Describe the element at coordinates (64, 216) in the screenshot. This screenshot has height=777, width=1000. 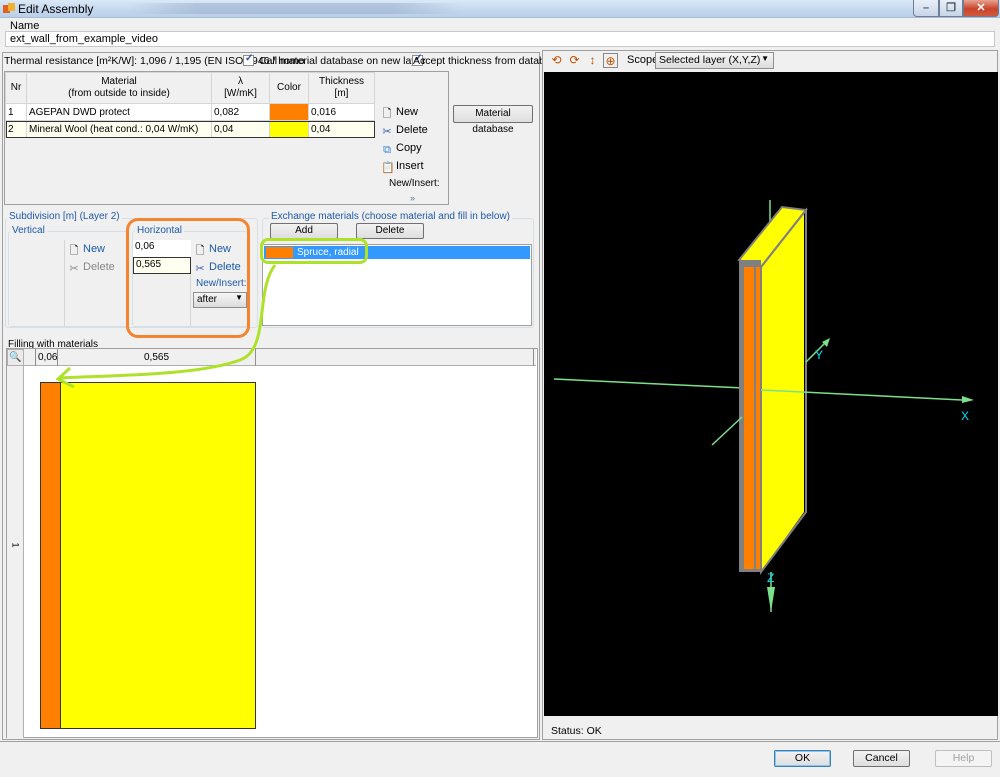
I see `subdivision-title: Subdivision [m] (Layer 2)` at that location.